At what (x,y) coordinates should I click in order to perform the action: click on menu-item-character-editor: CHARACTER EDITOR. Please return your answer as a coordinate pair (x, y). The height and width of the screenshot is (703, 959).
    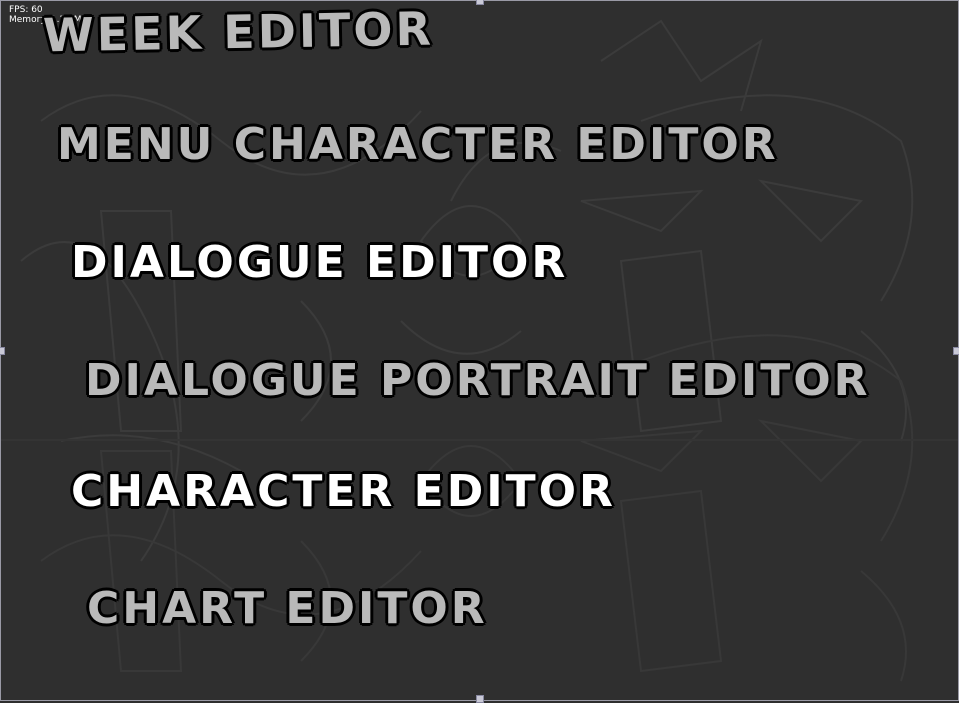
    Looking at the image, I should click on (343, 491).